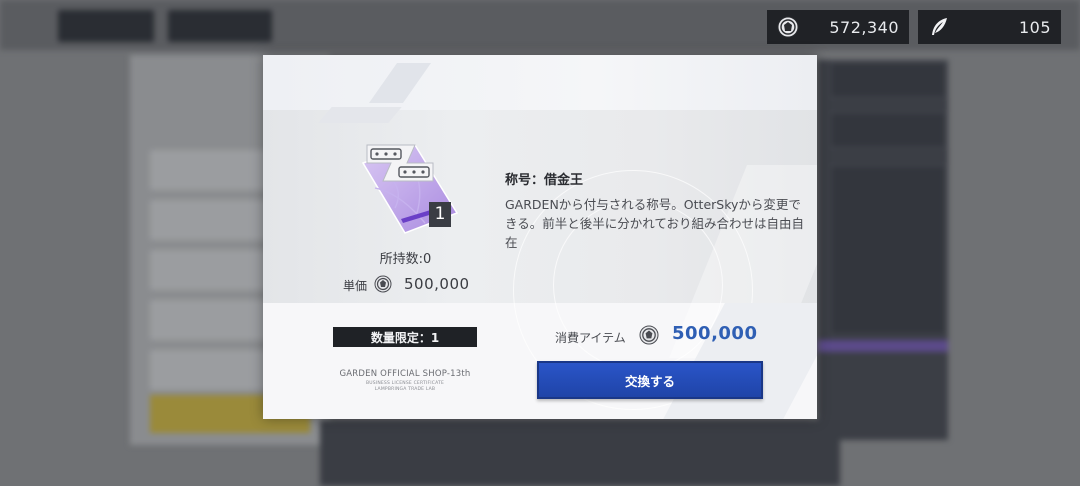  I want to click on cost-row: 消費アイテム 500,000, so click(680, 335).